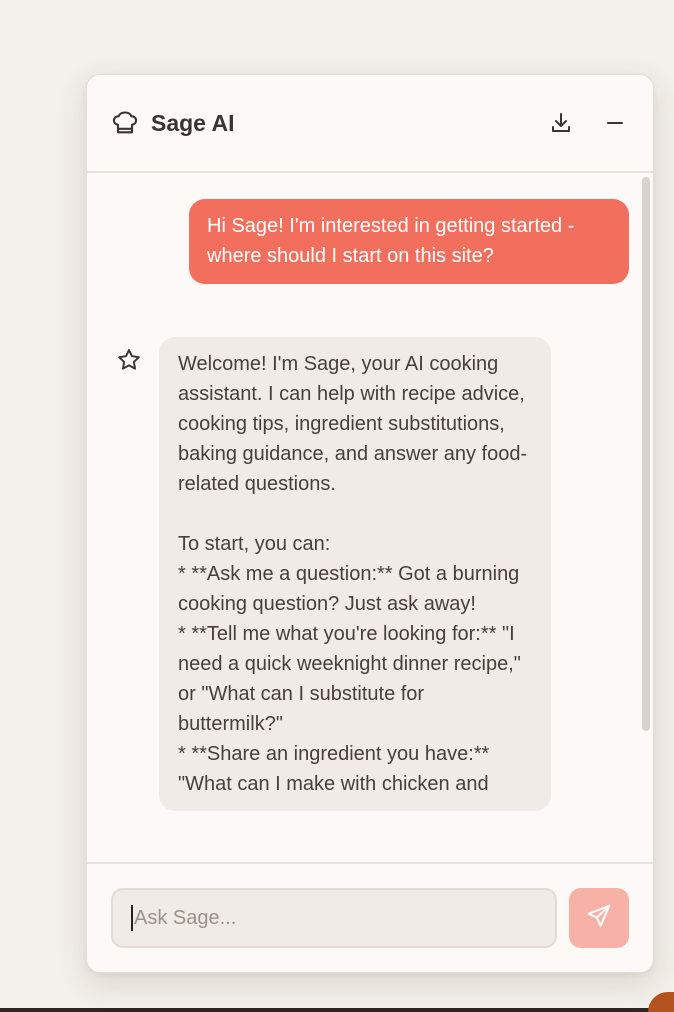 This screenshot has width=674, height=1012. Describe the element at coordinates (370, 124) in the screenshot. I see `chat-header: Sage AI` at that location.